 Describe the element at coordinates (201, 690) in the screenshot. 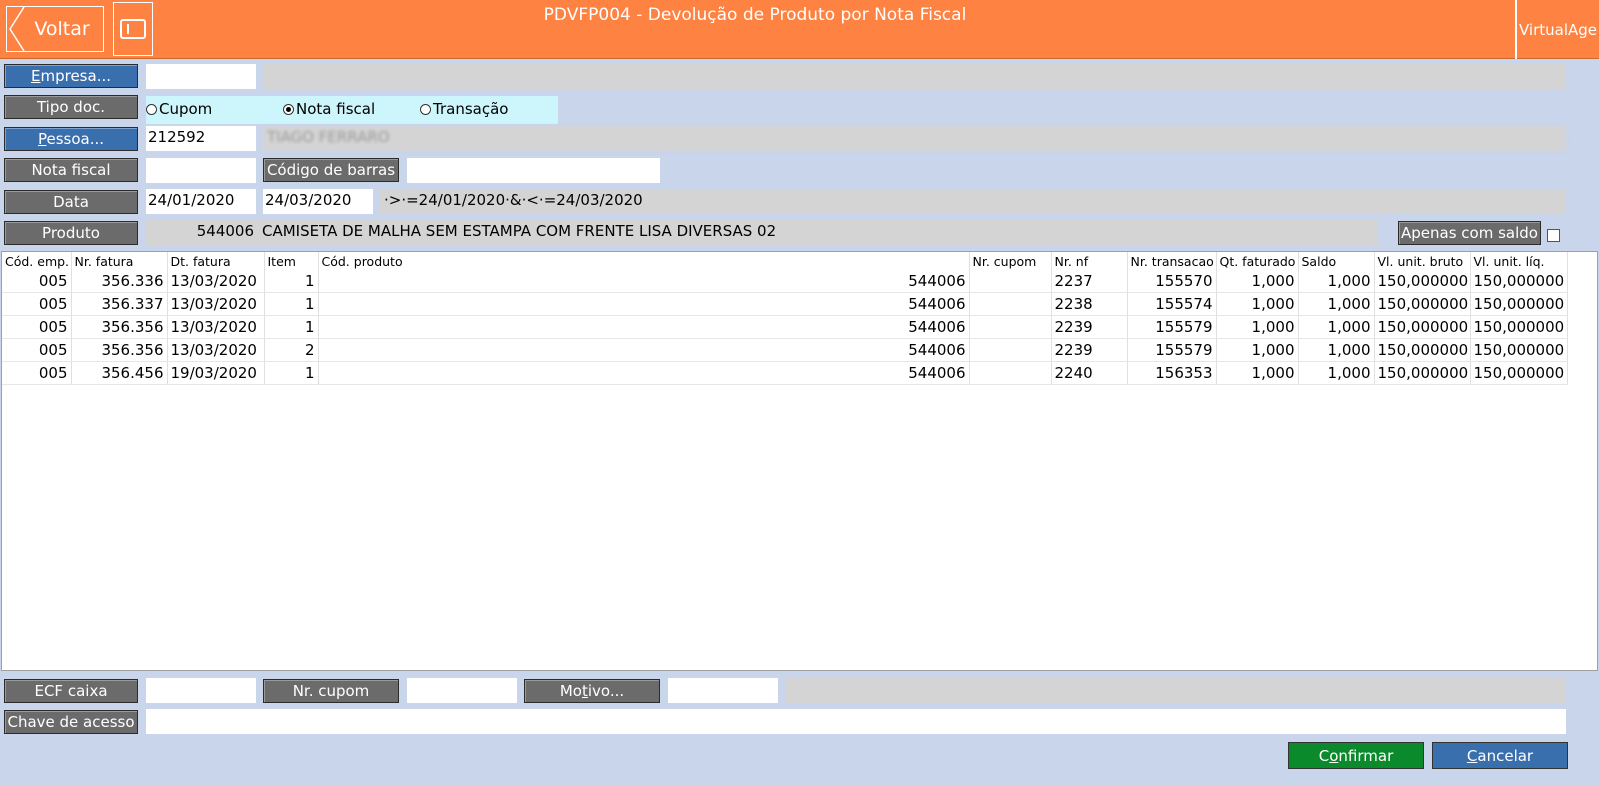

I see `ecf-caixa-input` at that location.